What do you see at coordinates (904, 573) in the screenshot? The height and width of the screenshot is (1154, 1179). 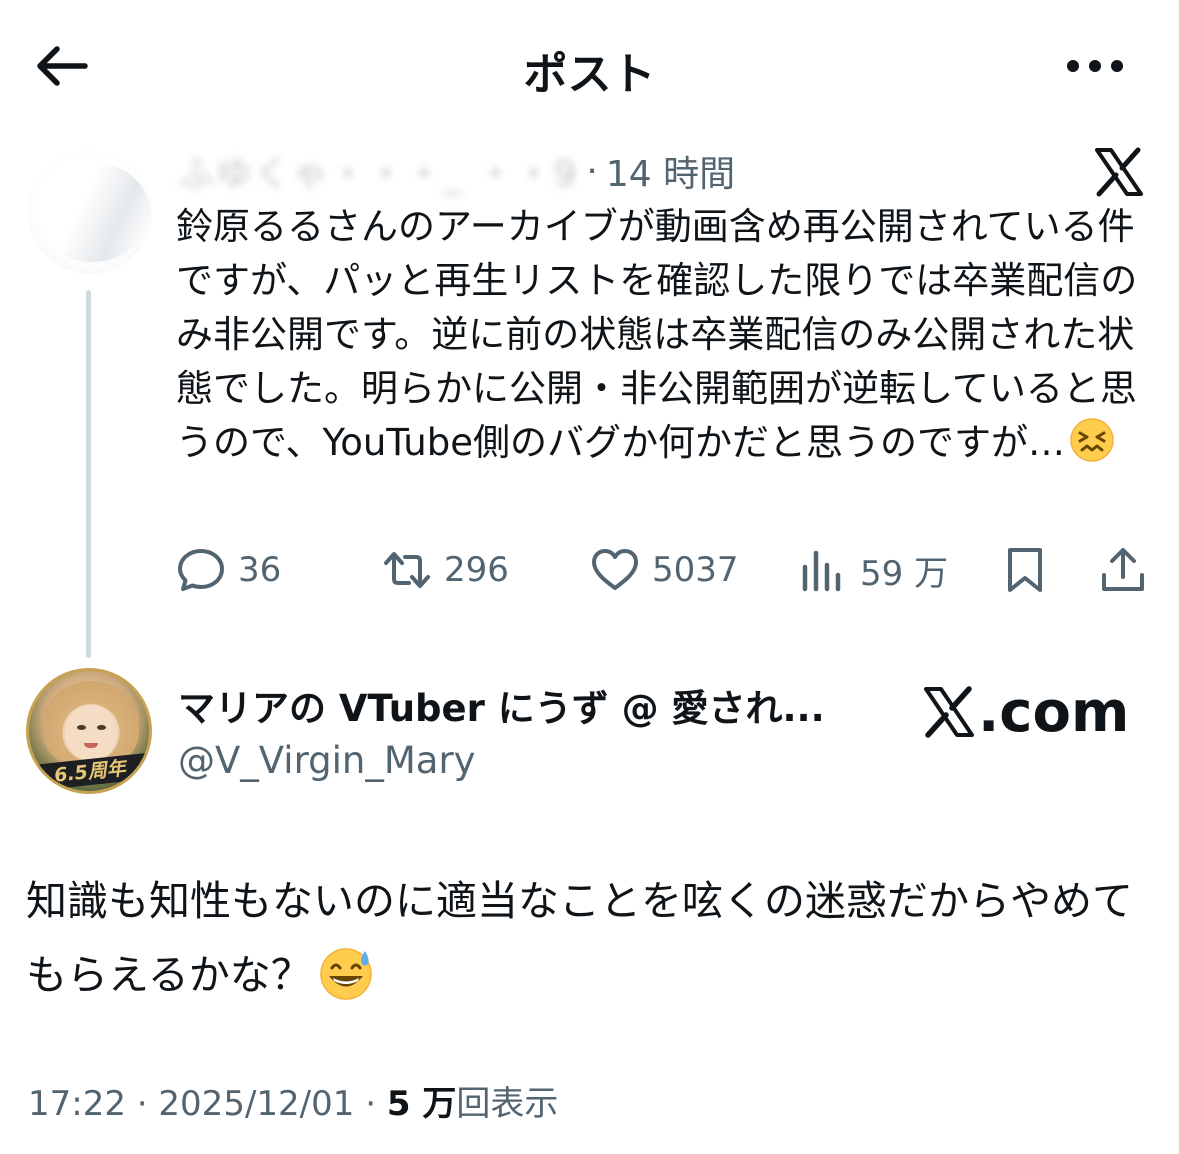 I see `views-count: 59 万` at bounding box center [904, 573].